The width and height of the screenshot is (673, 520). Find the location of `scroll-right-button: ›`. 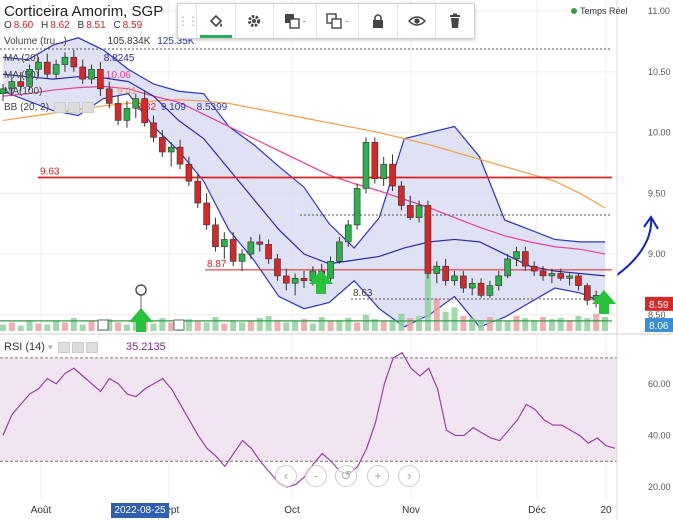

scroll-right-button: › is located at coordinates (409, 476).